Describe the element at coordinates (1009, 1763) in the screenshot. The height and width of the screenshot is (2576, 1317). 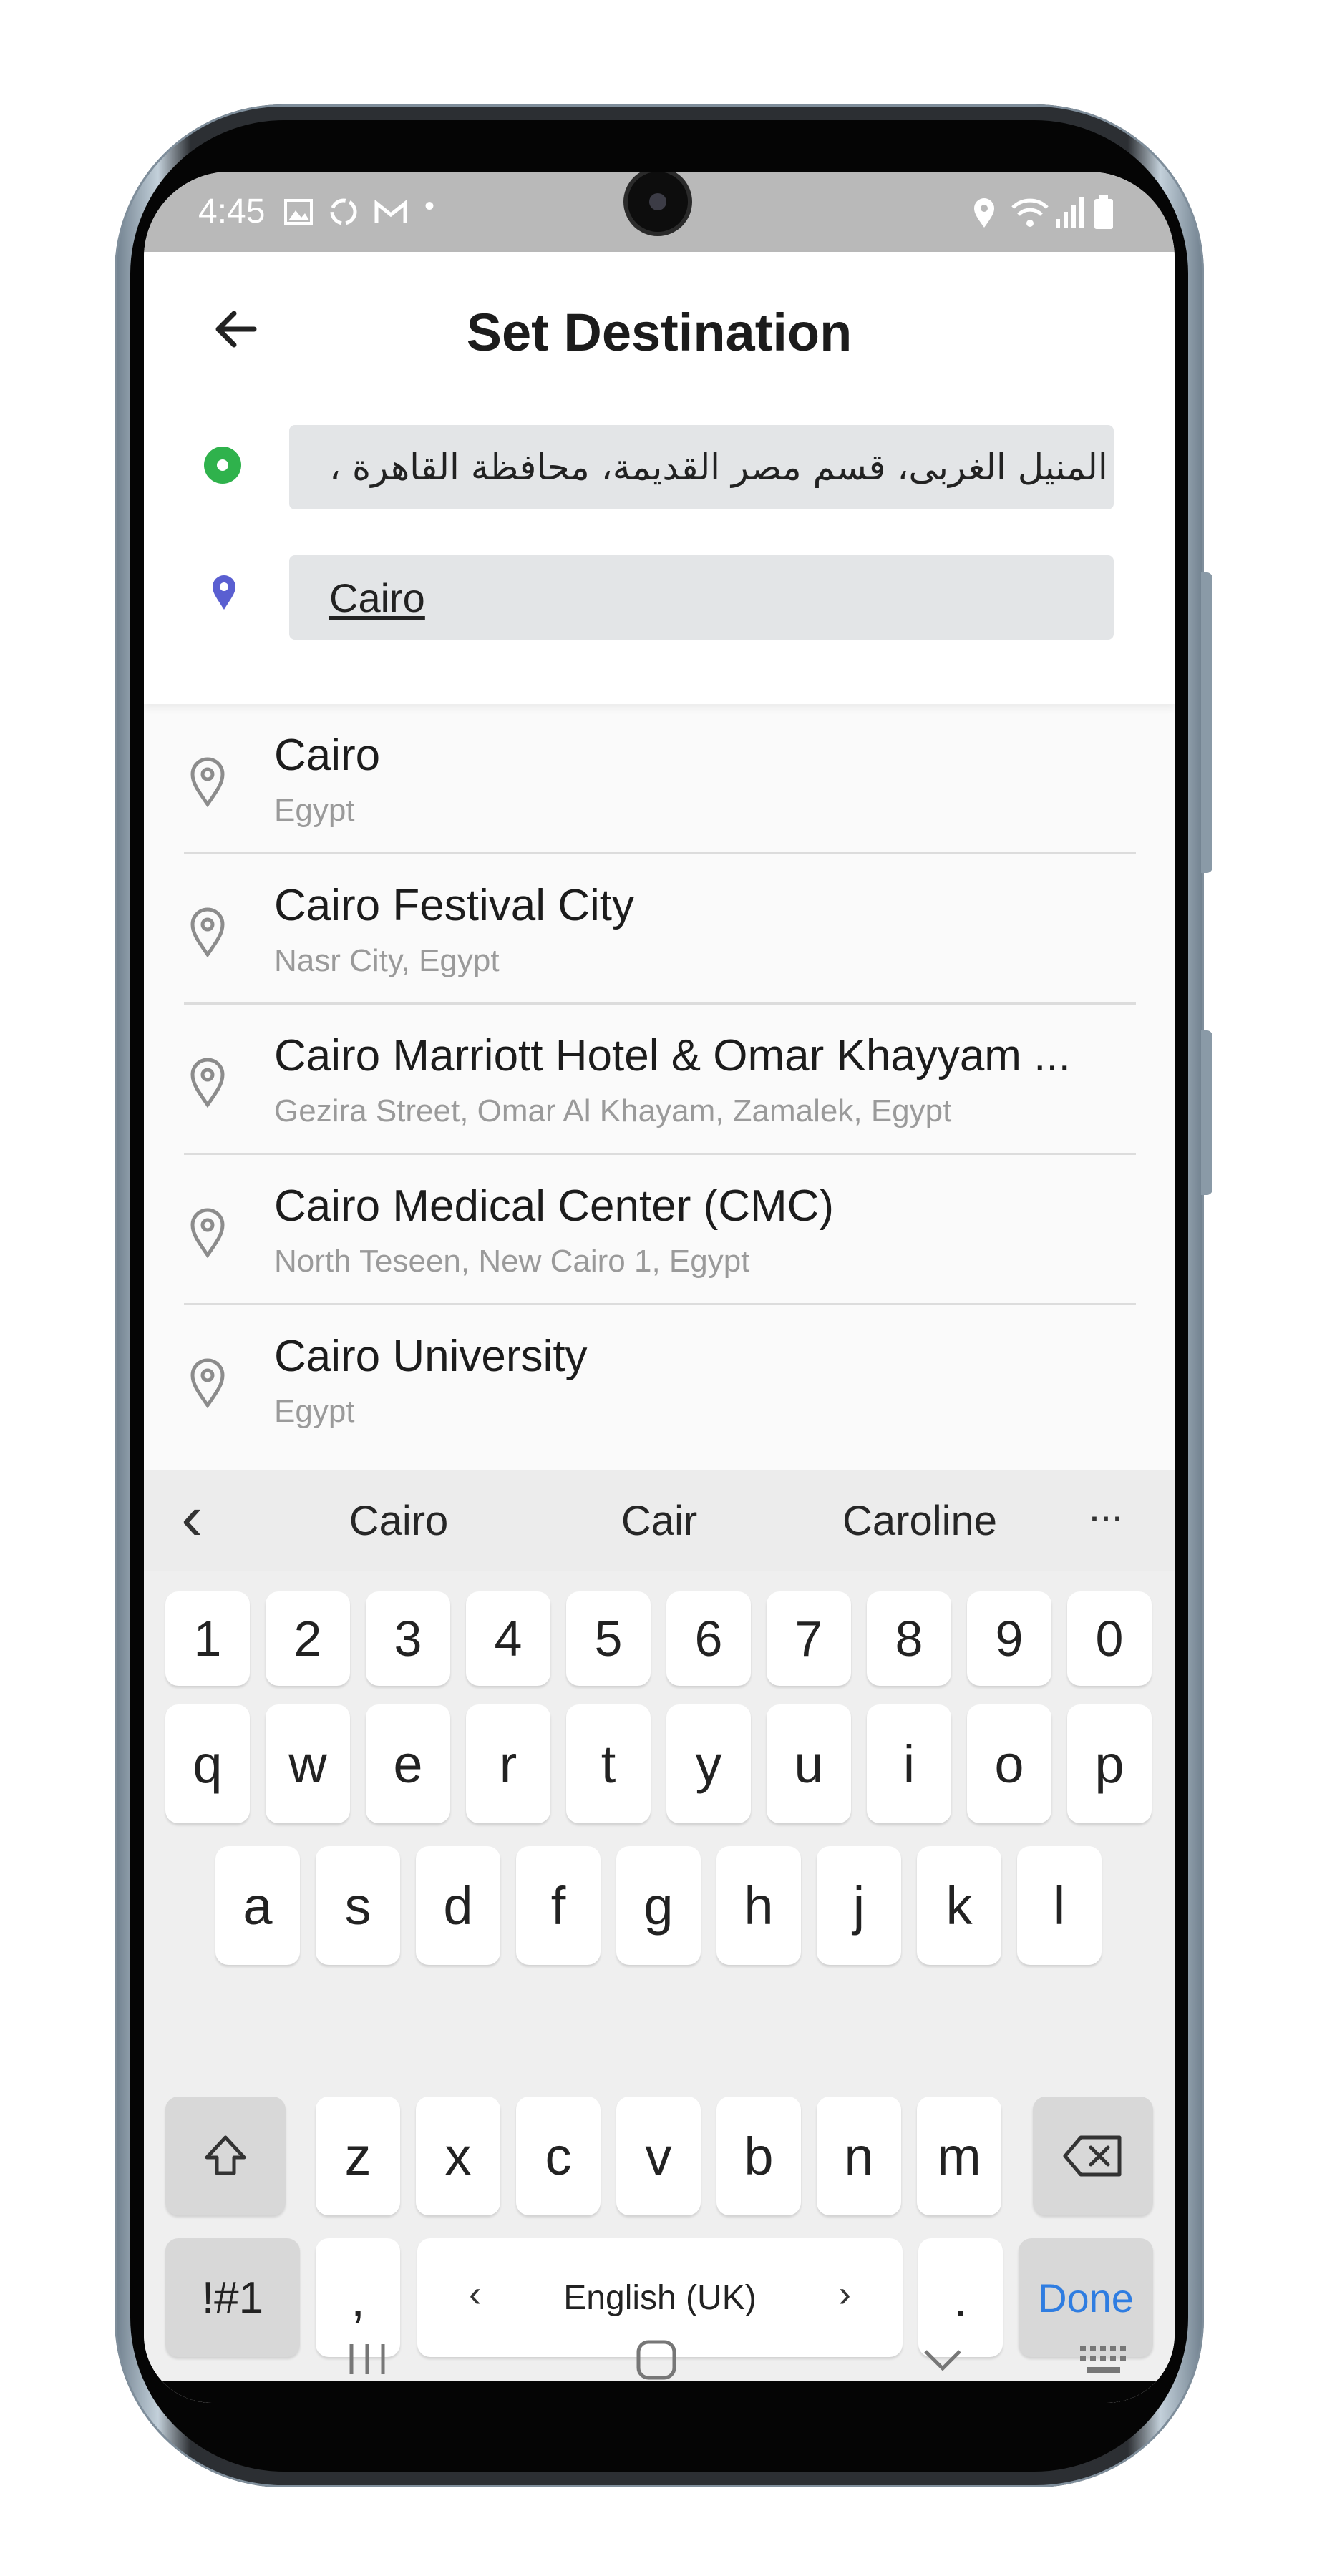
I see `key-o: o` at that location.